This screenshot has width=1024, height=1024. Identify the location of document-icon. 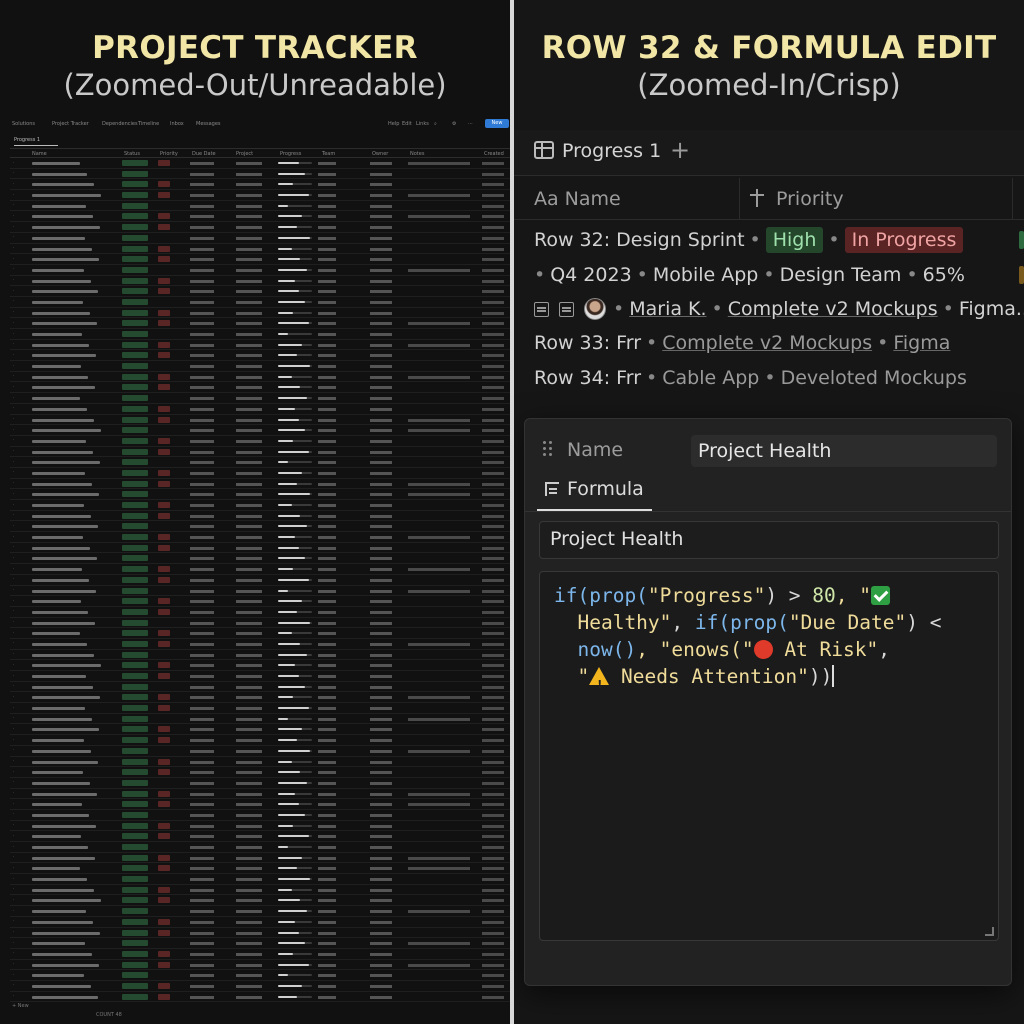
(566, 309).